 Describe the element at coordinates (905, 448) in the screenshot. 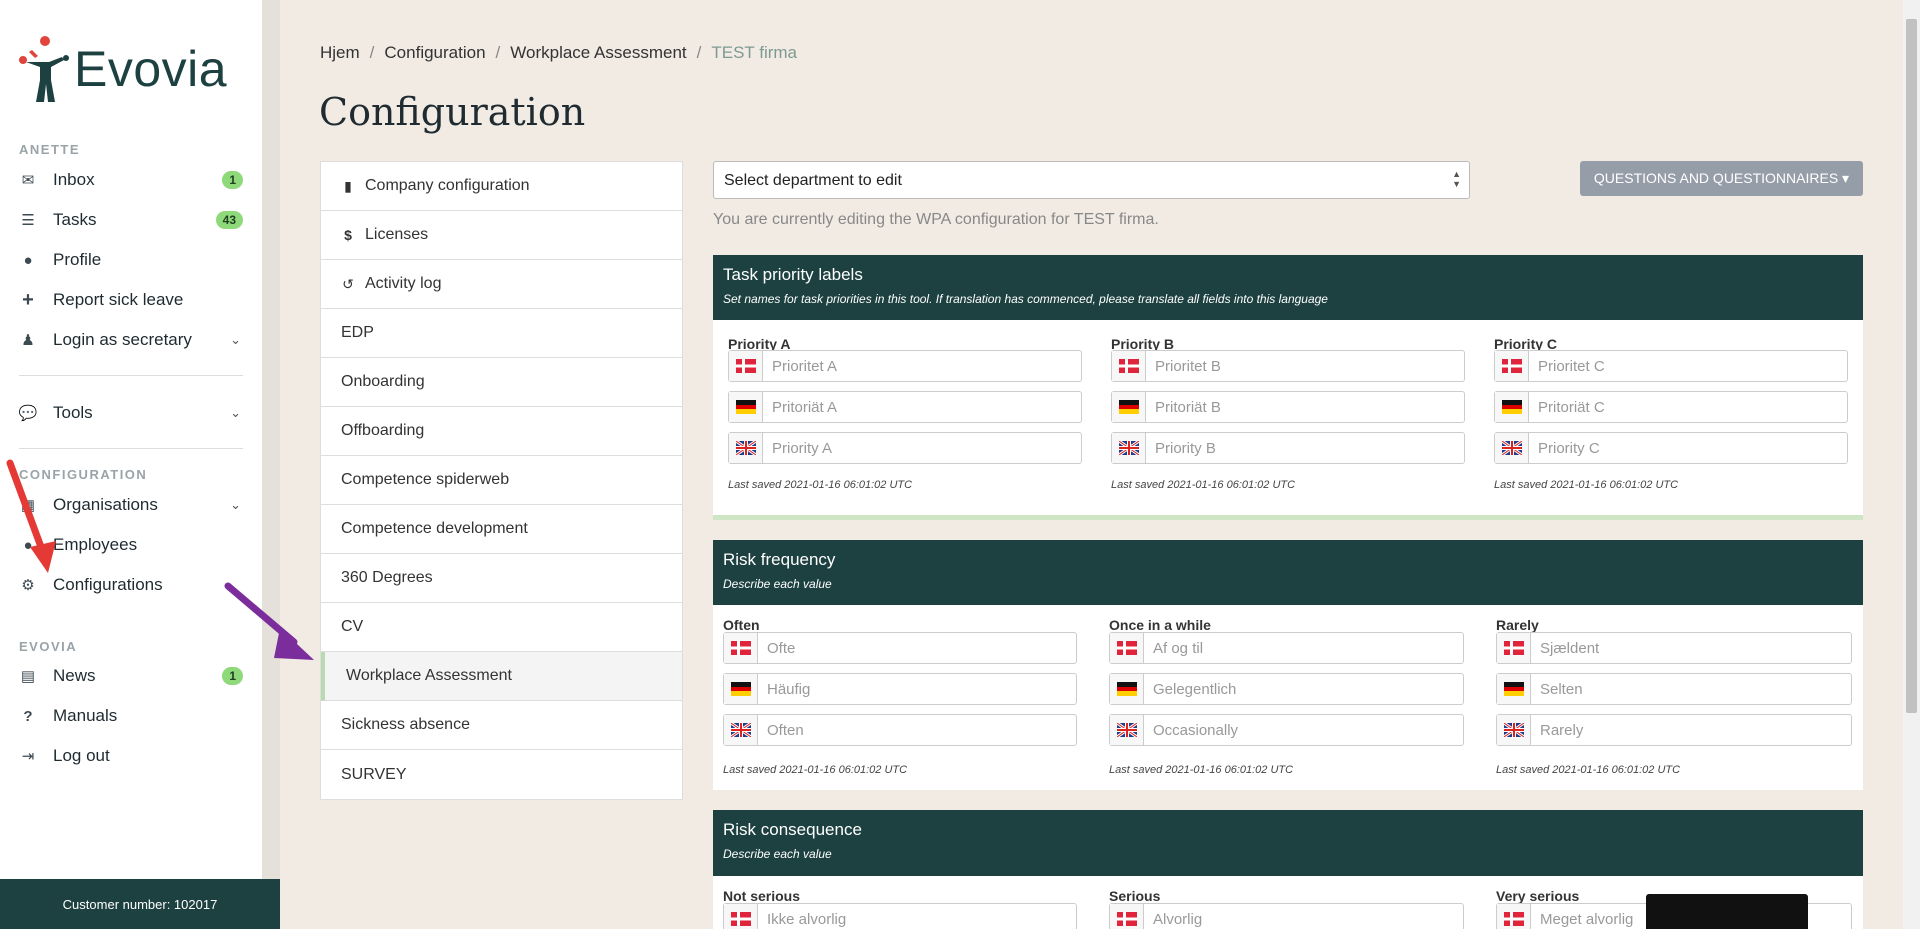

I see `english-input: Priority A` at that location.